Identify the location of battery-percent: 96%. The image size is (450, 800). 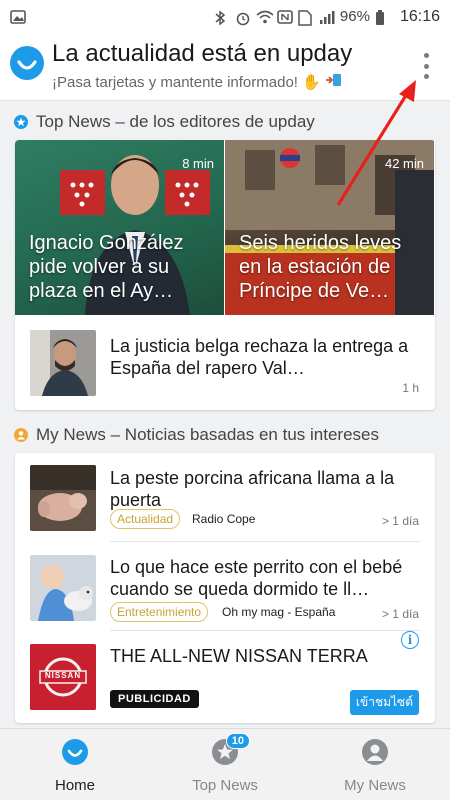
(354, 16).